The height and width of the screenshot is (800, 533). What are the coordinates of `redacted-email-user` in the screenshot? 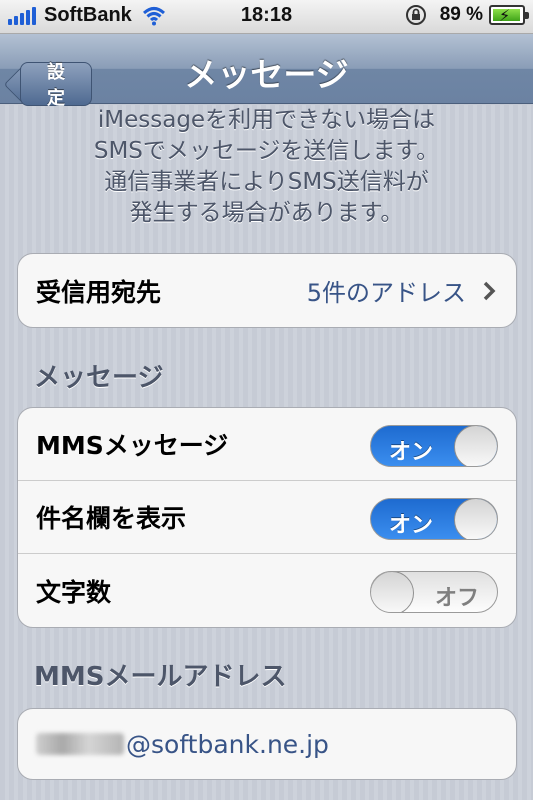 It's located at (80, 744).